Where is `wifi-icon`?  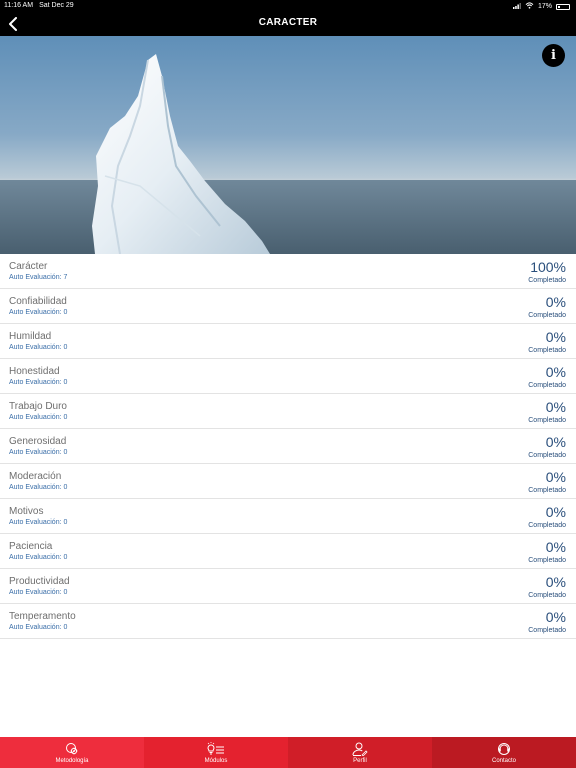 wifi-icon is located at coordinates (529, 6).